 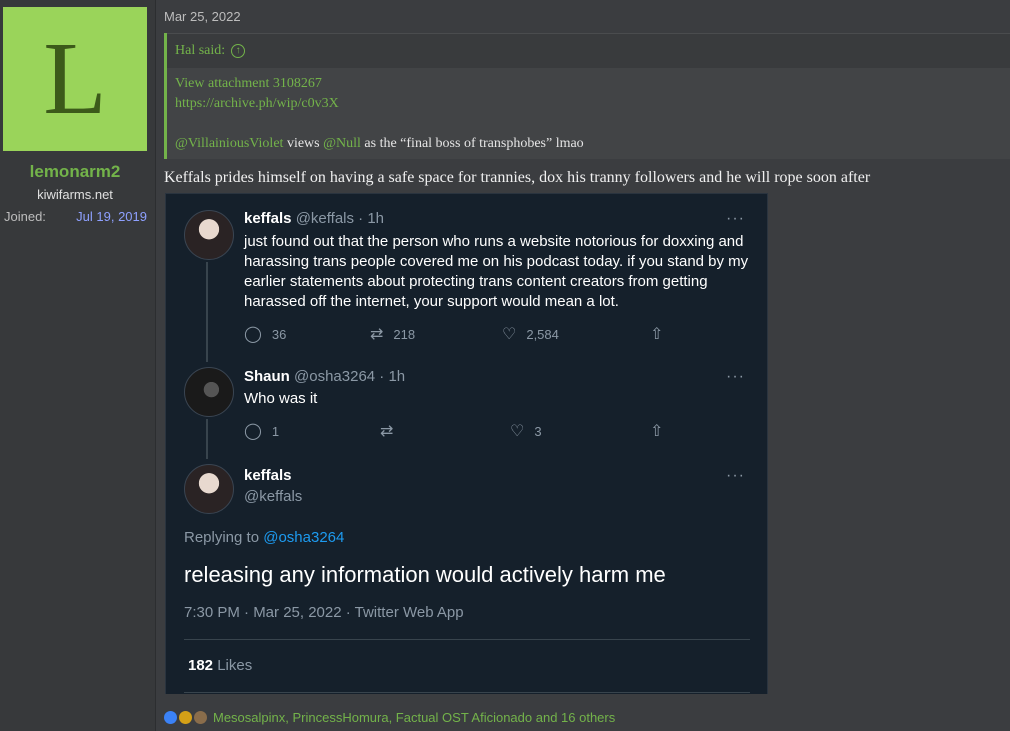 I want to click on joined-date: Jul 19, 2019, so click(x=111, y=216).